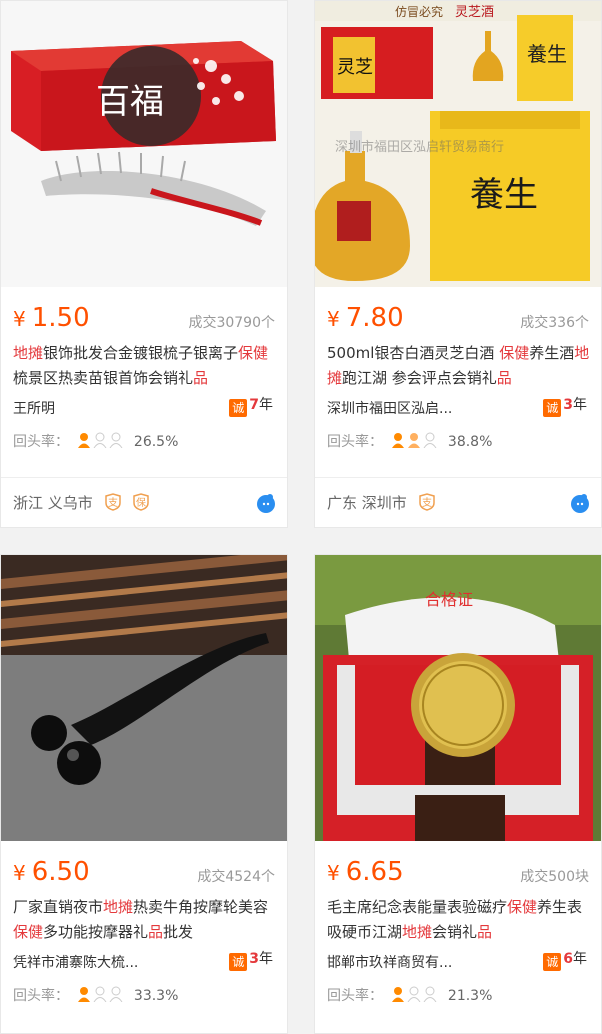 The image size is (602, 1034). I want to click on product-price: ¥1.50, so click(51, 318).